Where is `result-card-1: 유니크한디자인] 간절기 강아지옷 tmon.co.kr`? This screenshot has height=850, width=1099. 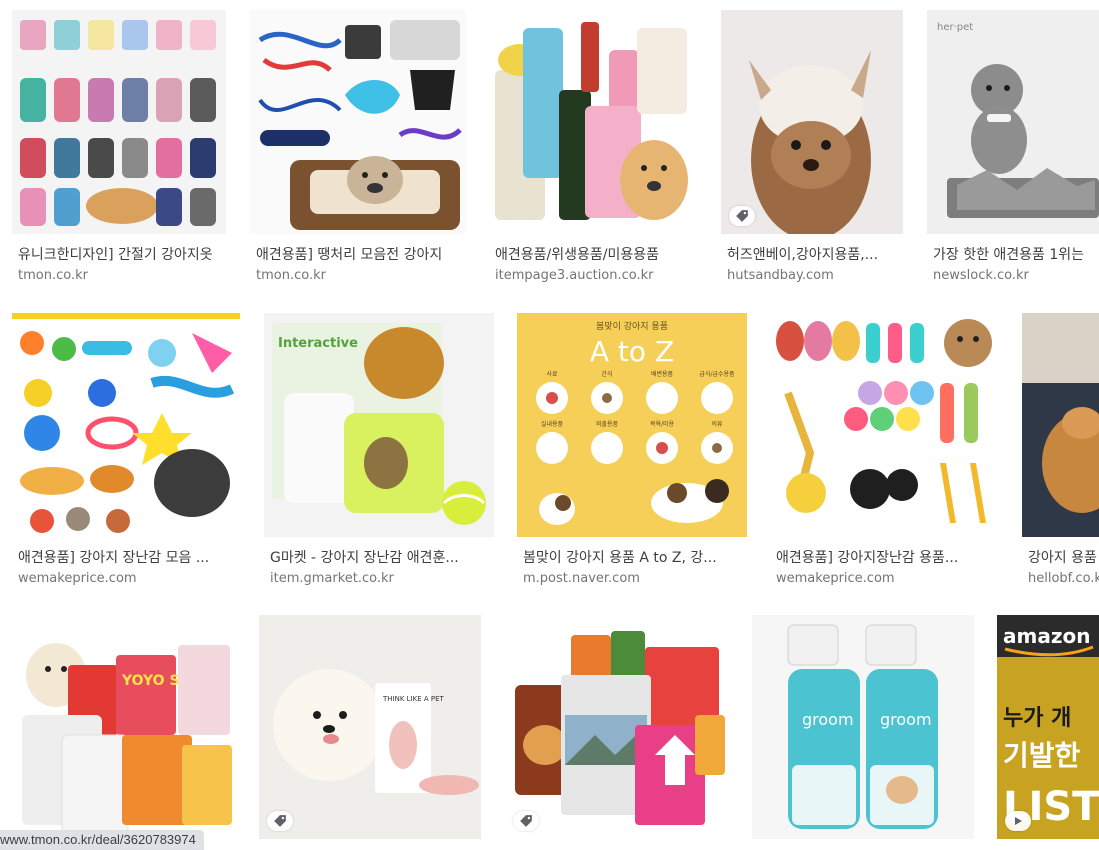 result-card-1: 유니크한디자인] 간절기 강아지옷 tmon.co.kr is located at coordinates (119, 150).